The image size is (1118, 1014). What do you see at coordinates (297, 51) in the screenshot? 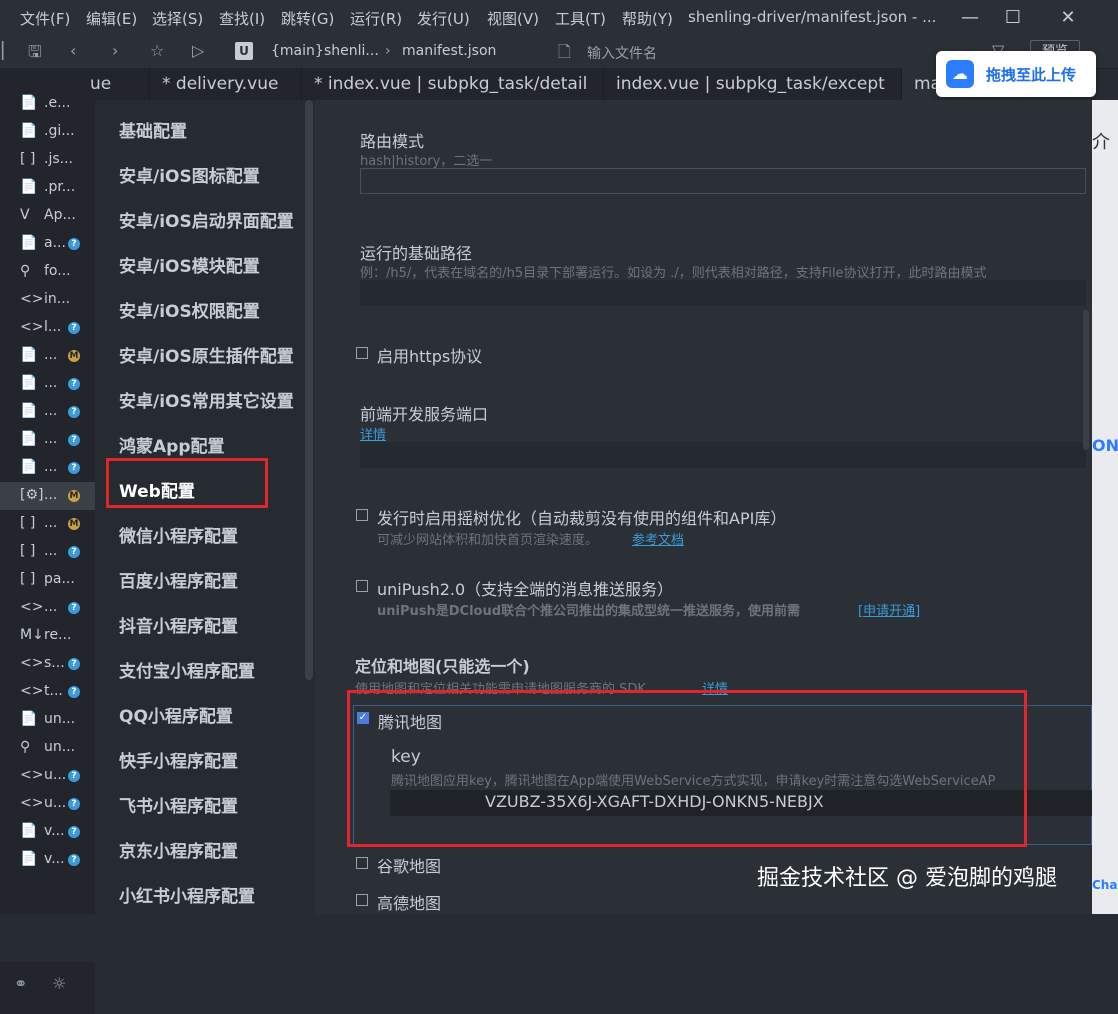
I see `branch-label: {main}` at bounding box center [297, 51].